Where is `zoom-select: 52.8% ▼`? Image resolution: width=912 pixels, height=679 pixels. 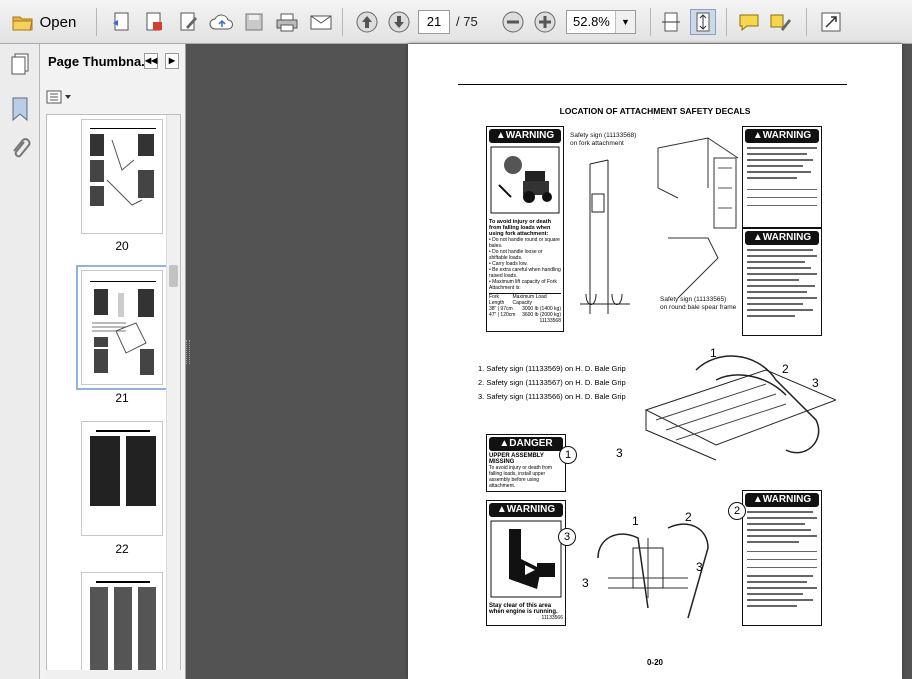 zoom-select: 52.8% ▼ is located at coordinates (601, 22).